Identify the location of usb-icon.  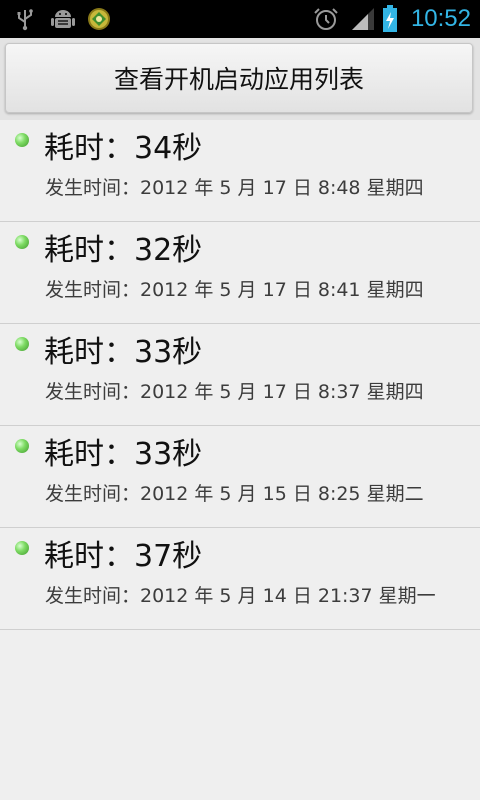
(25, 20).